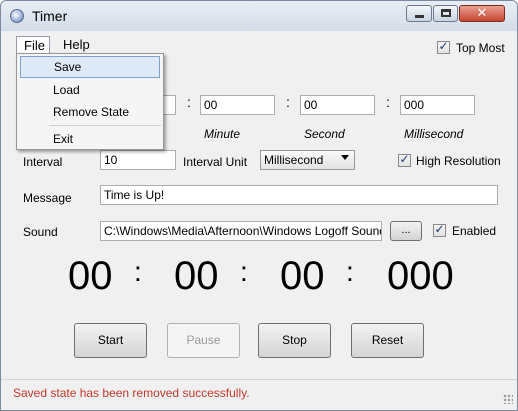 The image size is (518, 411). What do you see at coordinates (437, 105) in the screenshot?
I see `millisecond-field: 000` at bounding box center [437, 105].